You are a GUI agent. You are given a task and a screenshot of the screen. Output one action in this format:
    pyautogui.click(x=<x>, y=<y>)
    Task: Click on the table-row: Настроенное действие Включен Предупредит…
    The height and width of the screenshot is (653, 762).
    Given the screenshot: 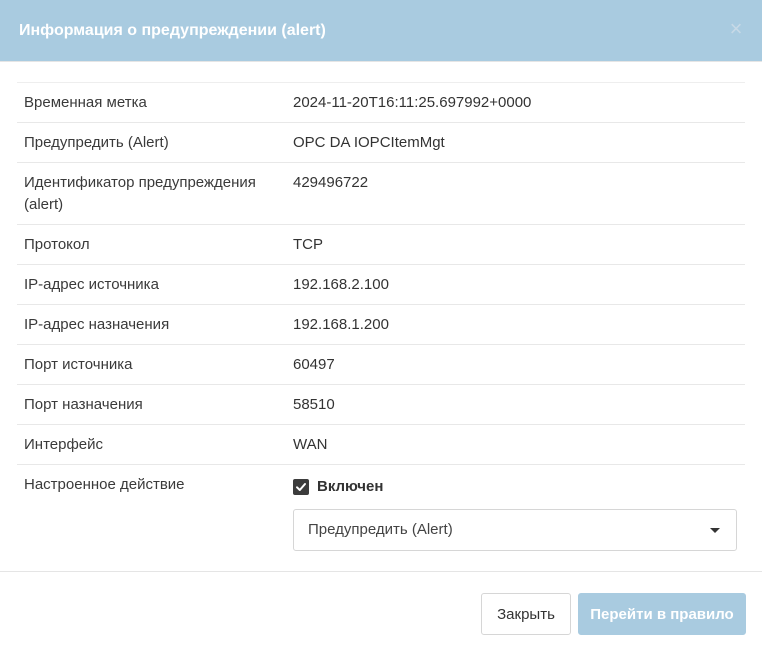 What is the action you would take?
    pyautogui.click(x=381, y=512)
    